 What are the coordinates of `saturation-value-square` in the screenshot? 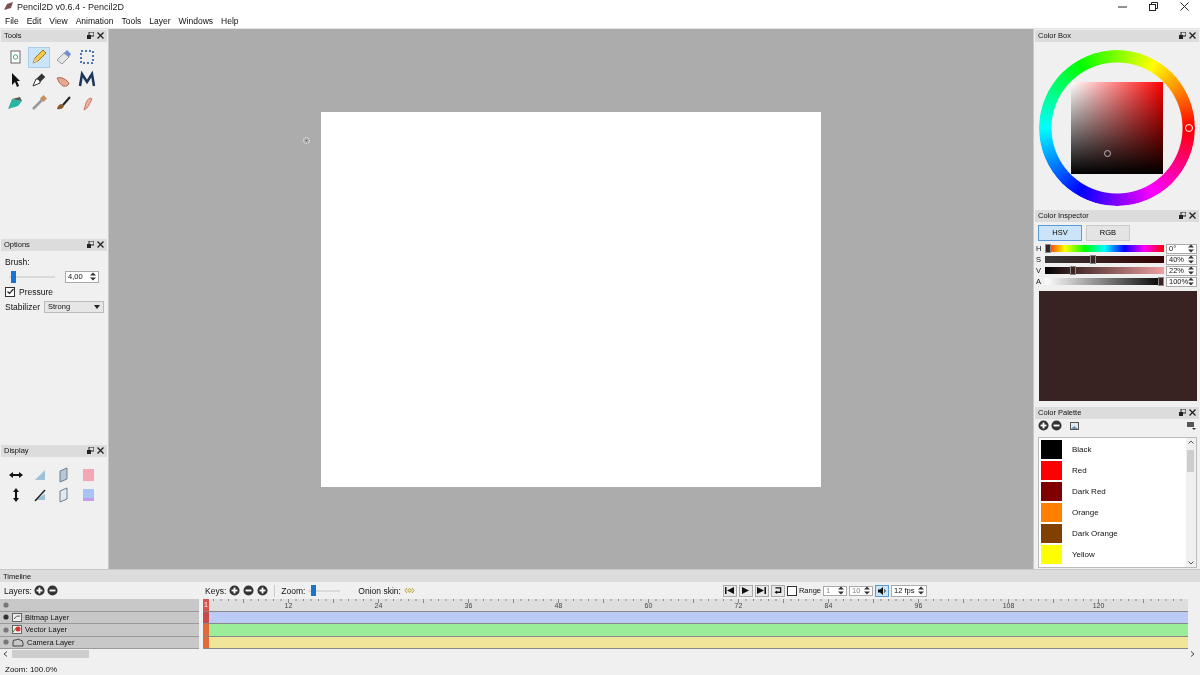 It's located at (1117, 127).